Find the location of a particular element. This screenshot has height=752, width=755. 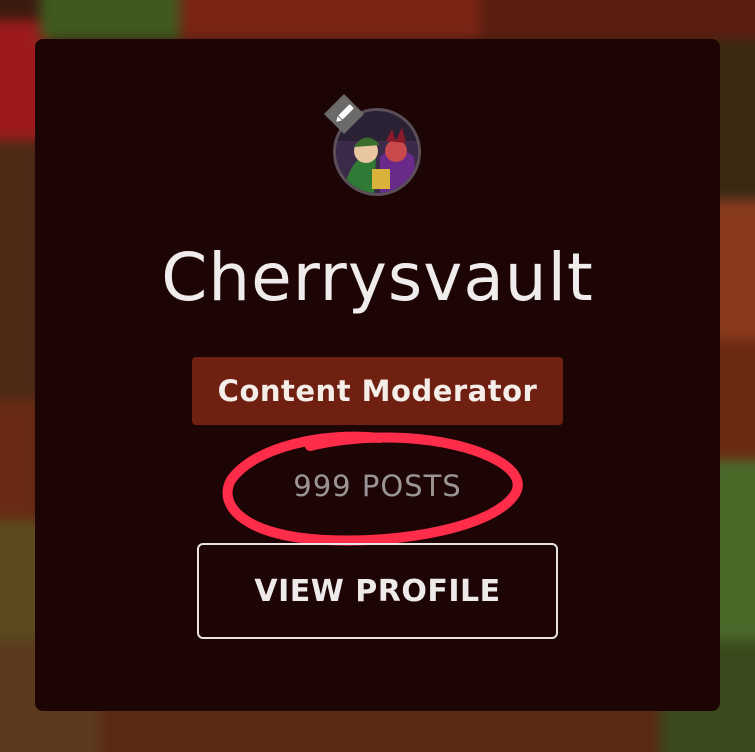

role-badge: Content Moderator is located at coordinates (377, 391).